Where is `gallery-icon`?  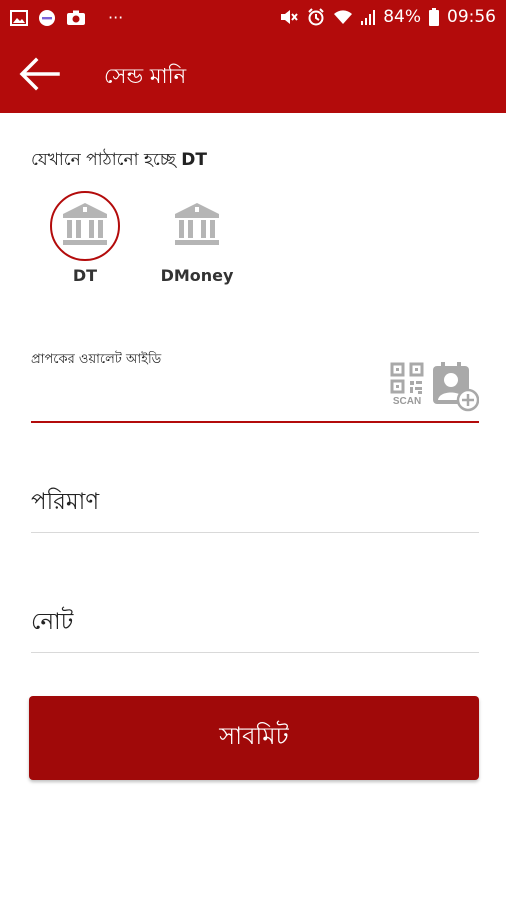 gallery-icon is located at coordinates (19, 17).